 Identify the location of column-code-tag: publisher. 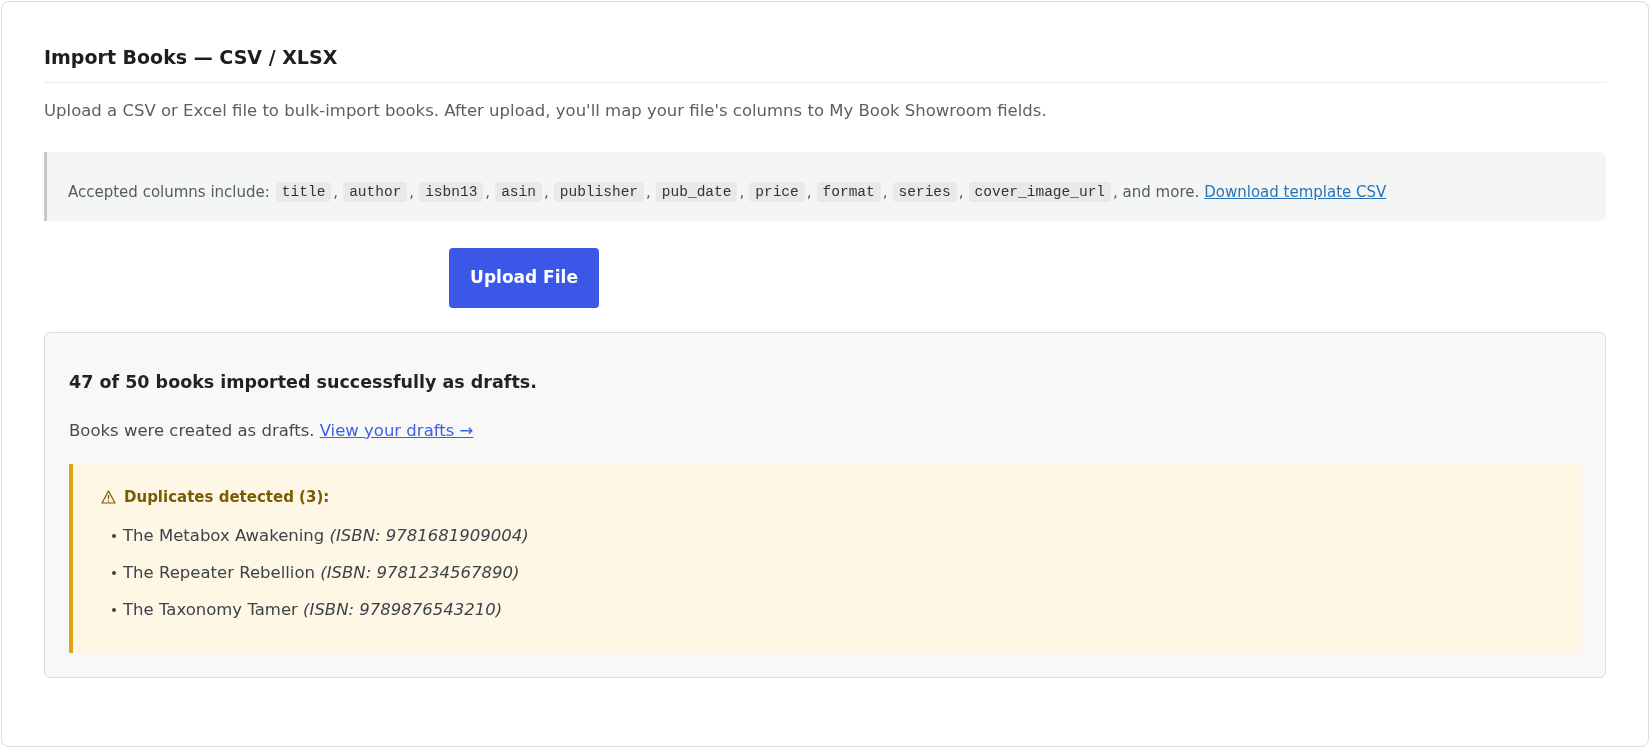
(599, 192).